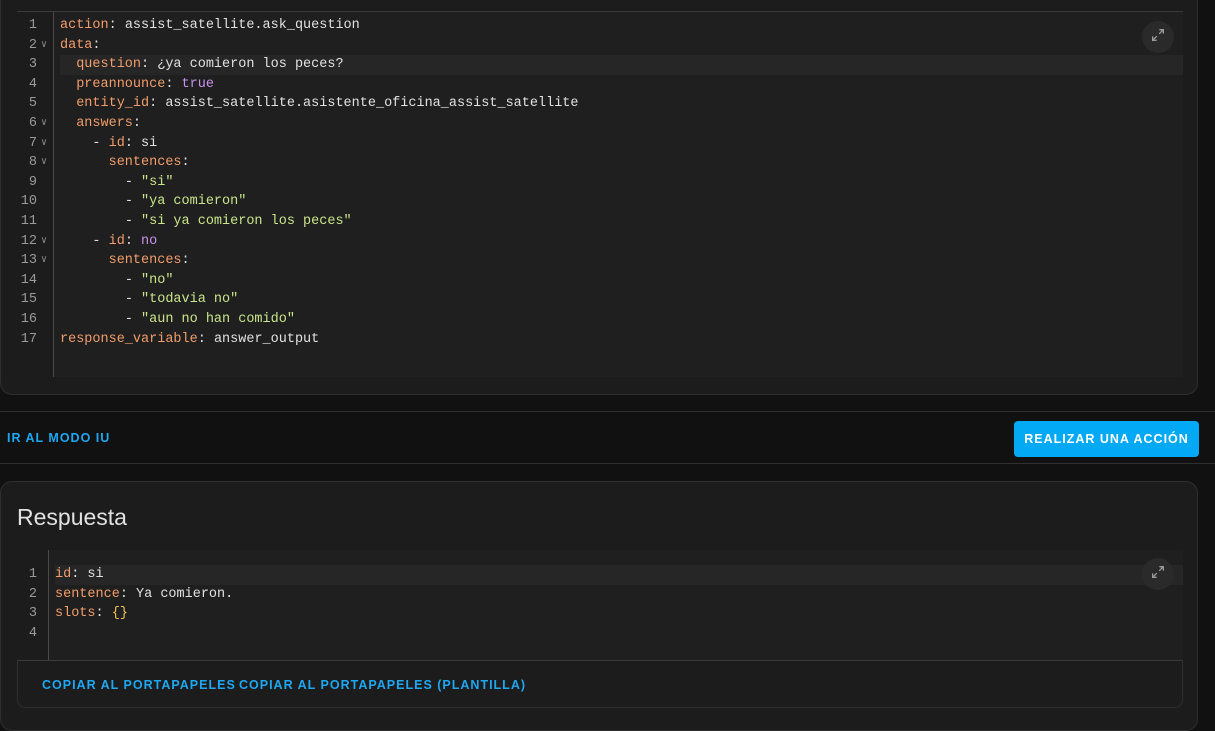  I want to click on line-number: 8, so click(32, 163).